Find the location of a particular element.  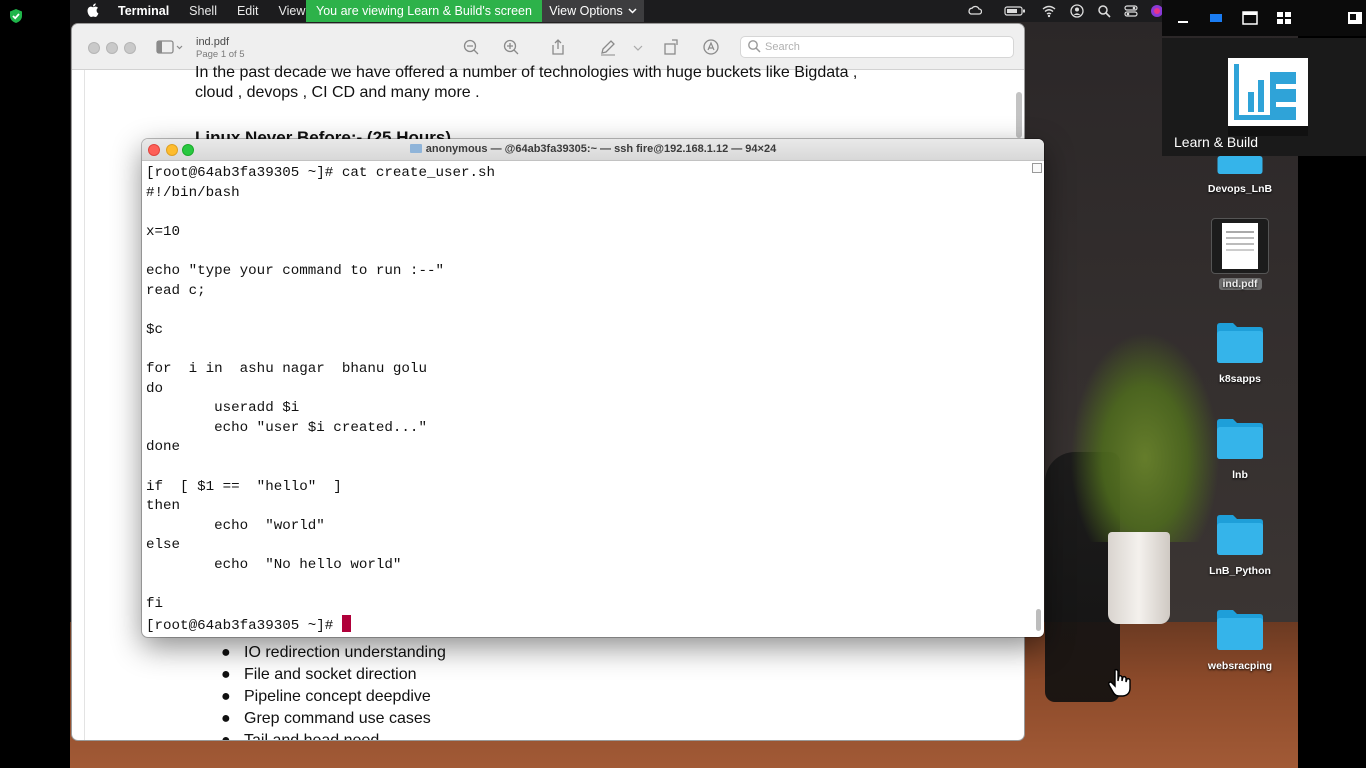

meeting-toolbar is located at coordinates (1264, 18).